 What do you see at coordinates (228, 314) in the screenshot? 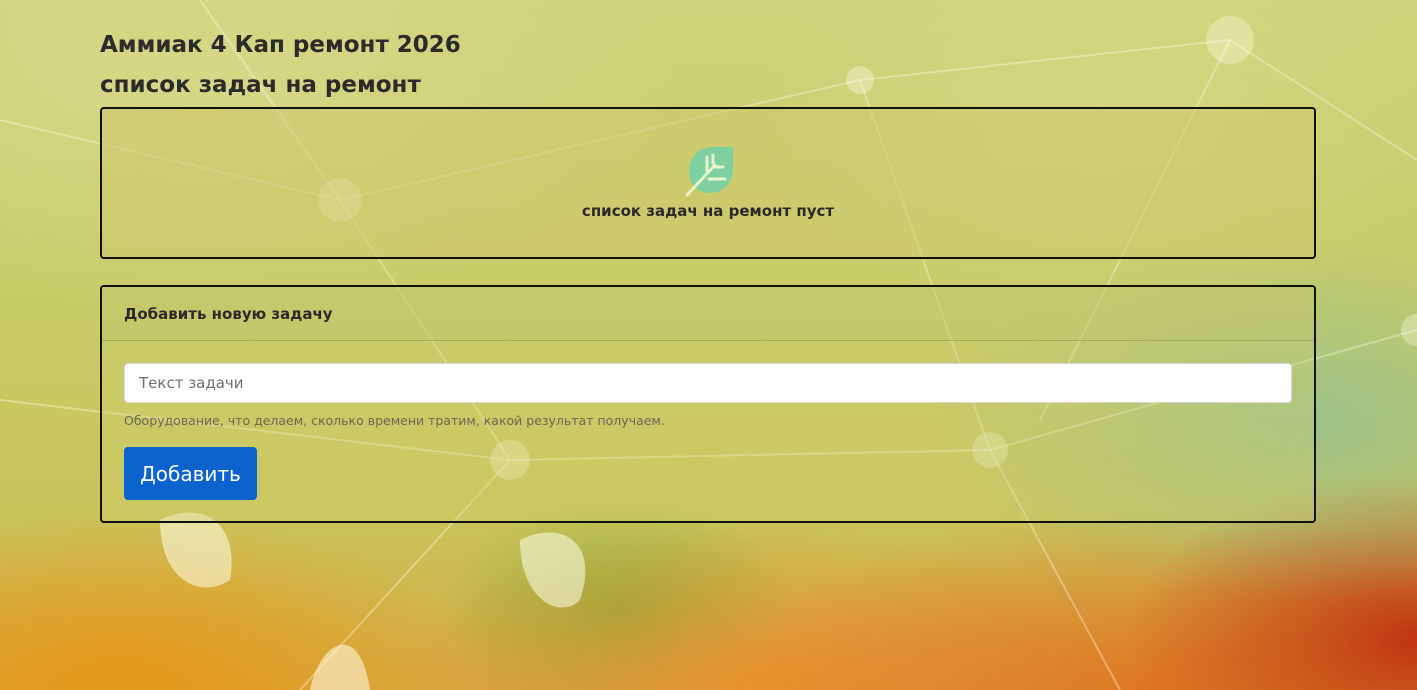
I see `add-task-heading: Добавить новую задачу` at bounding box center [228, 314].